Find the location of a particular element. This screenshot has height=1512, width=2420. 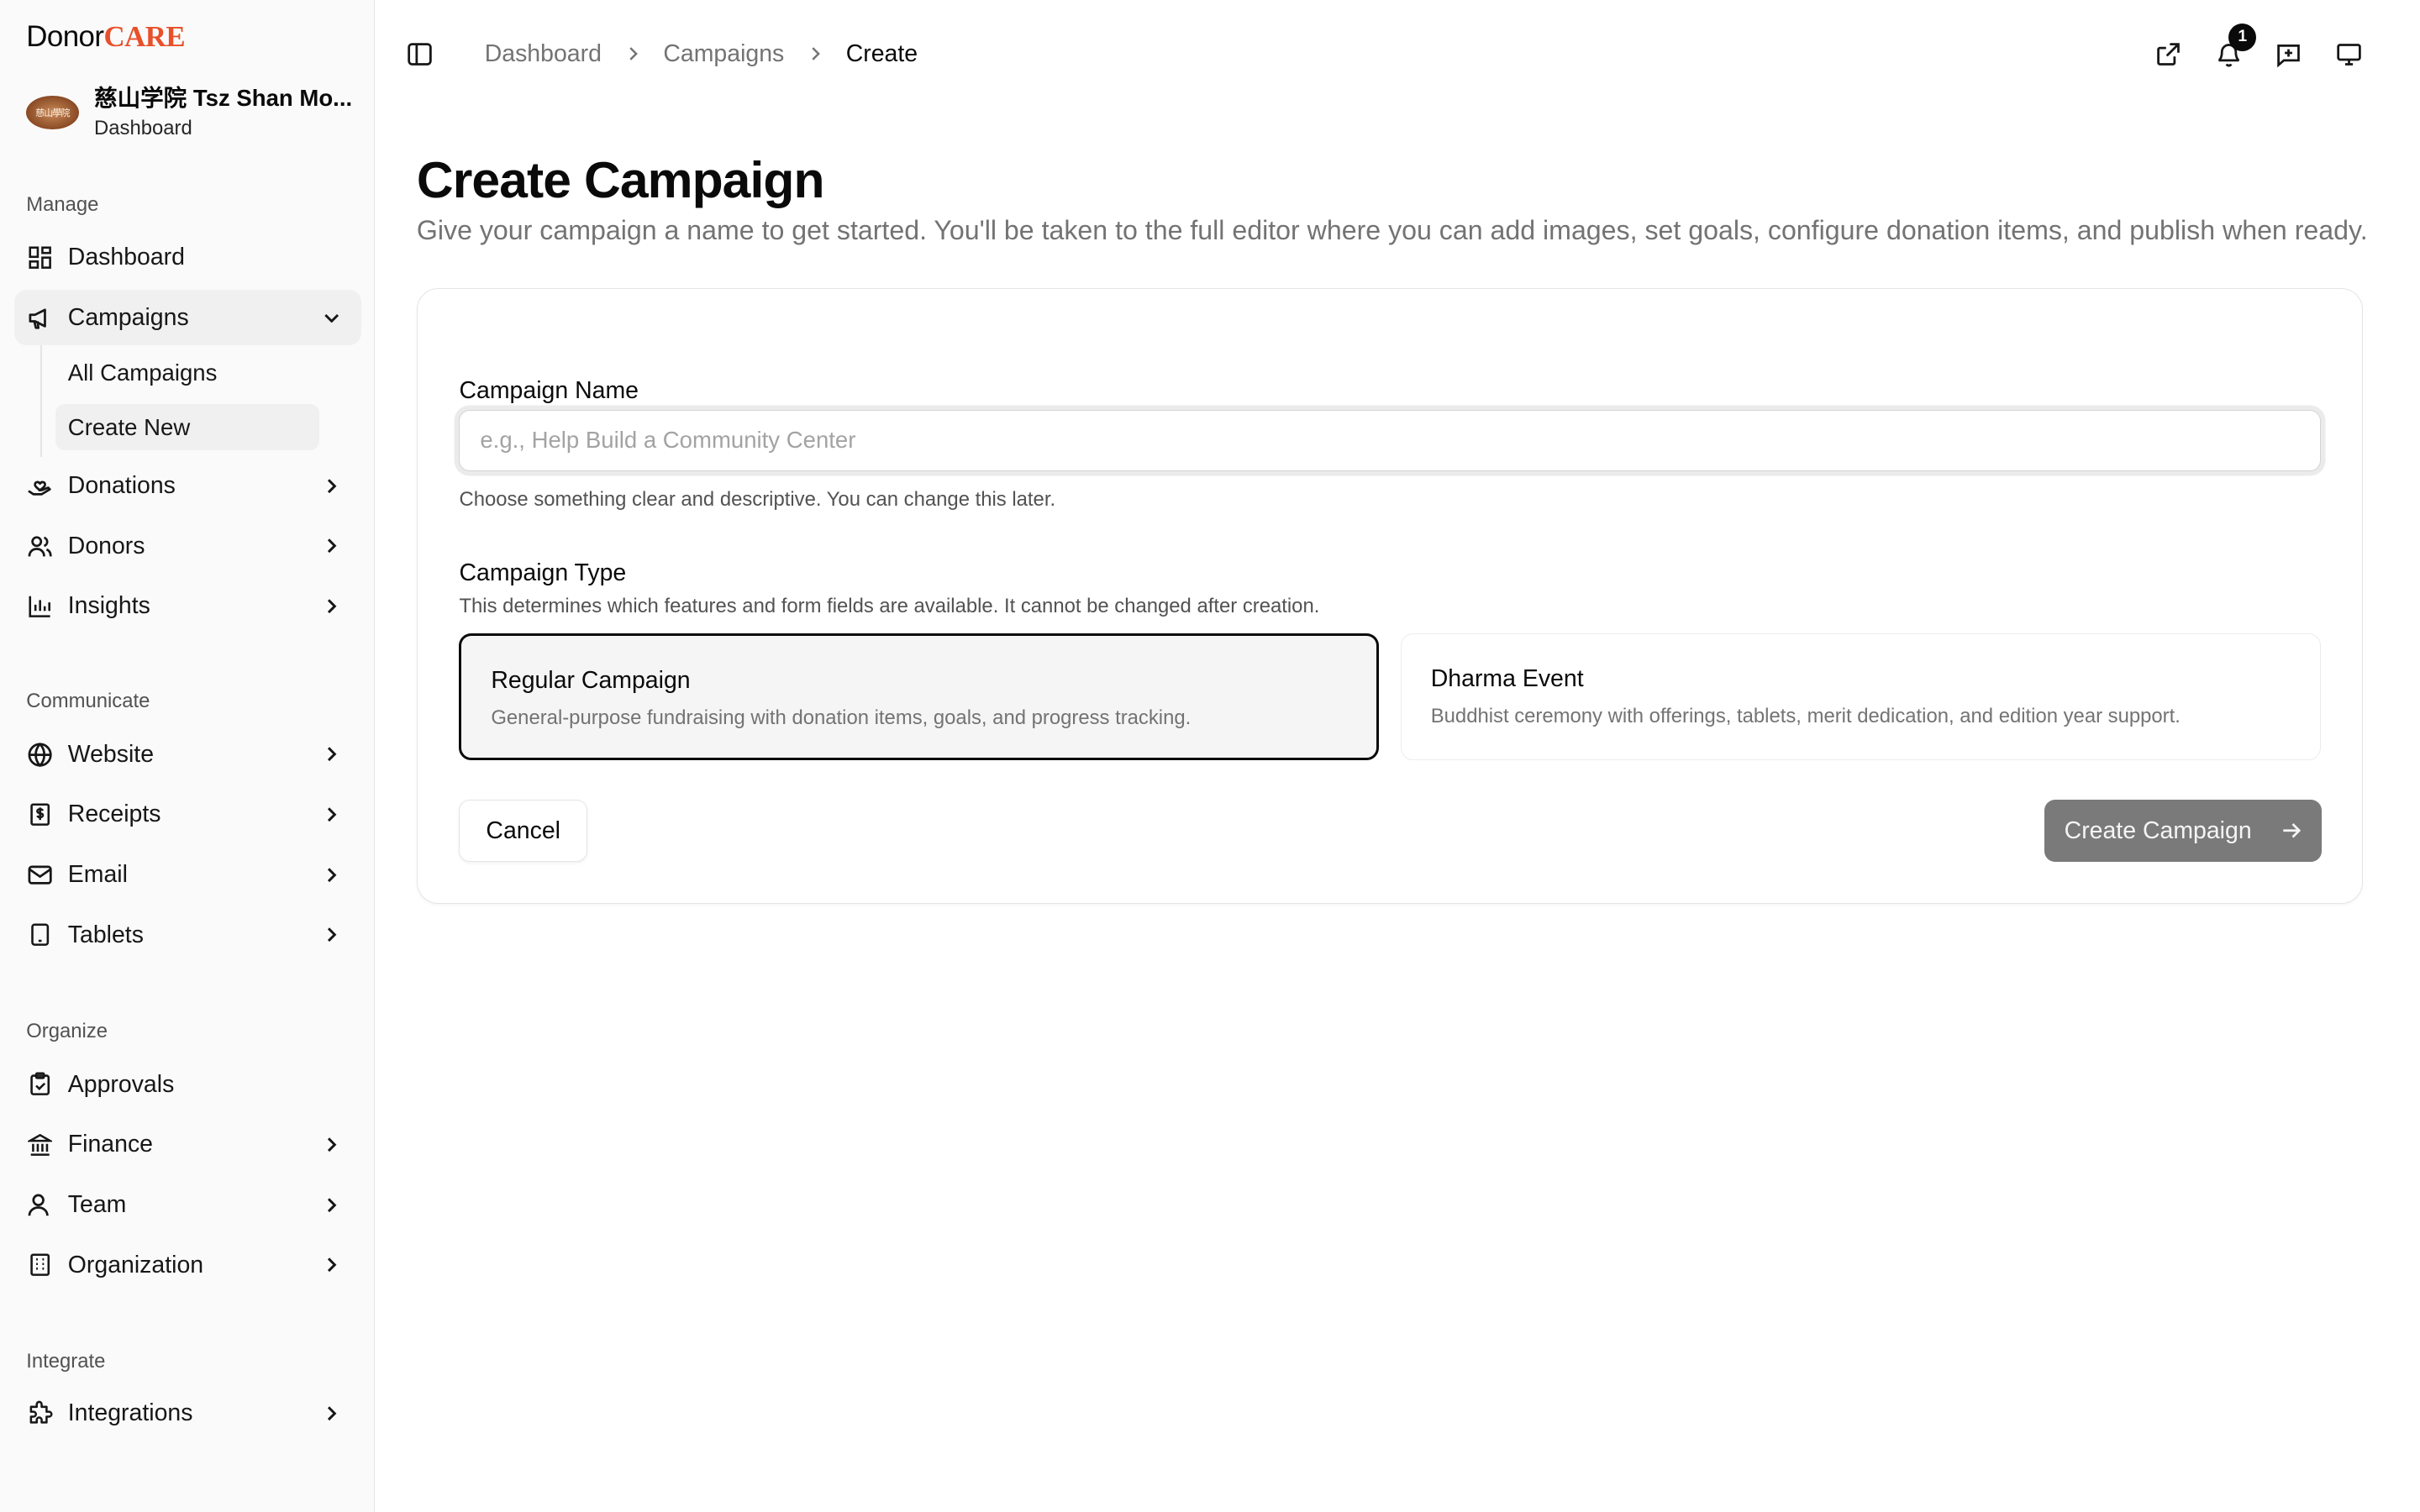

sidebar-item-label: Approvals is located at coordinates (121, 1084).